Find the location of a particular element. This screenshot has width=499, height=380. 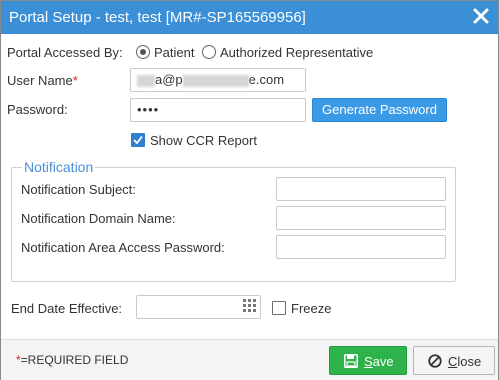

notification-legend: Notification is located at coordinates (59, 167).